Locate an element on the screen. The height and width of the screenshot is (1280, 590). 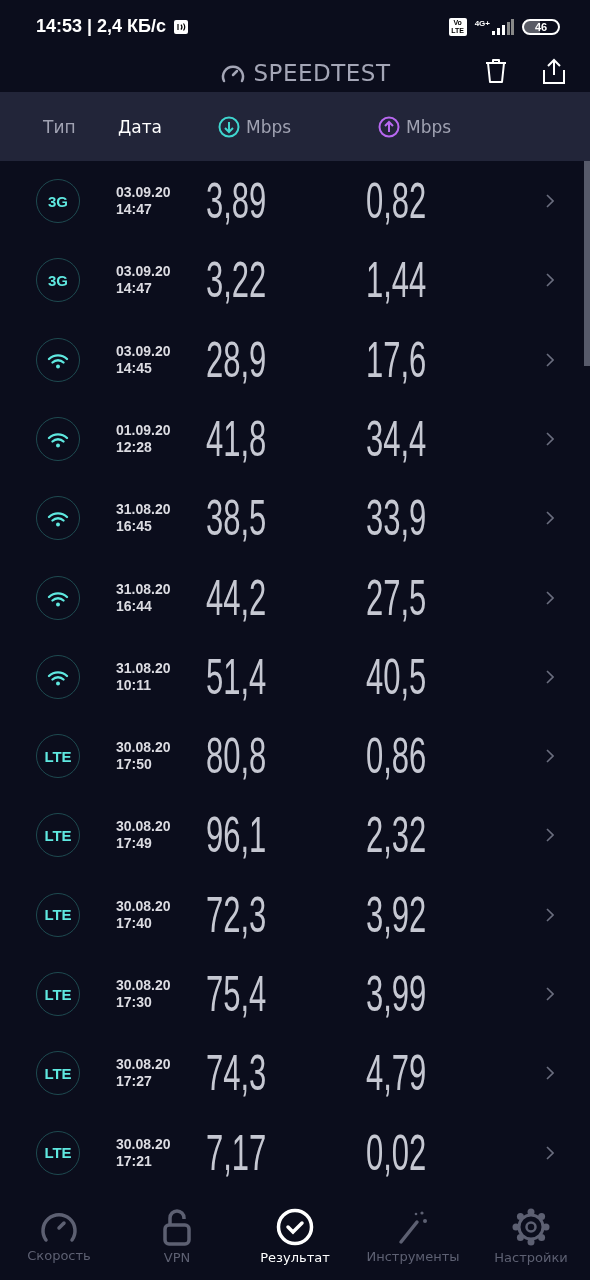
open-padlock-icon is located at coordinates (177, 1226).